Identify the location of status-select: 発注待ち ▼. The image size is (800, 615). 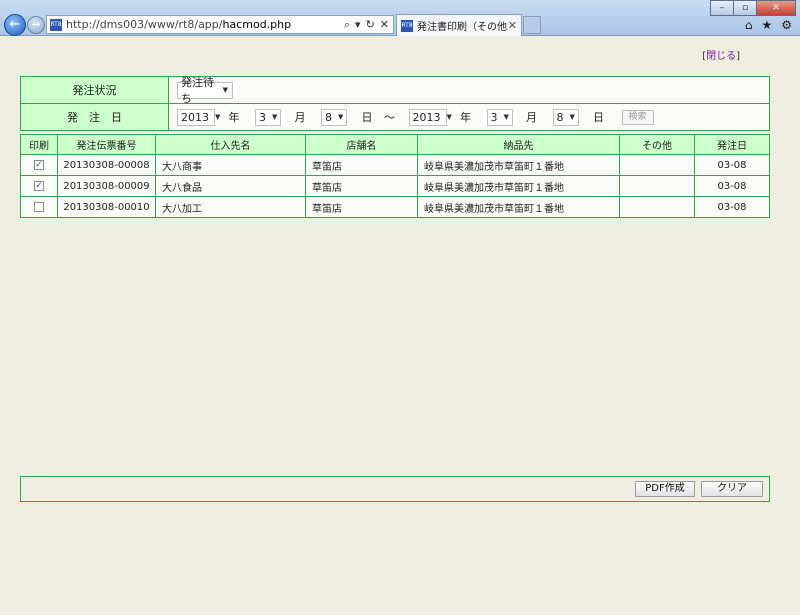
(205, 90).